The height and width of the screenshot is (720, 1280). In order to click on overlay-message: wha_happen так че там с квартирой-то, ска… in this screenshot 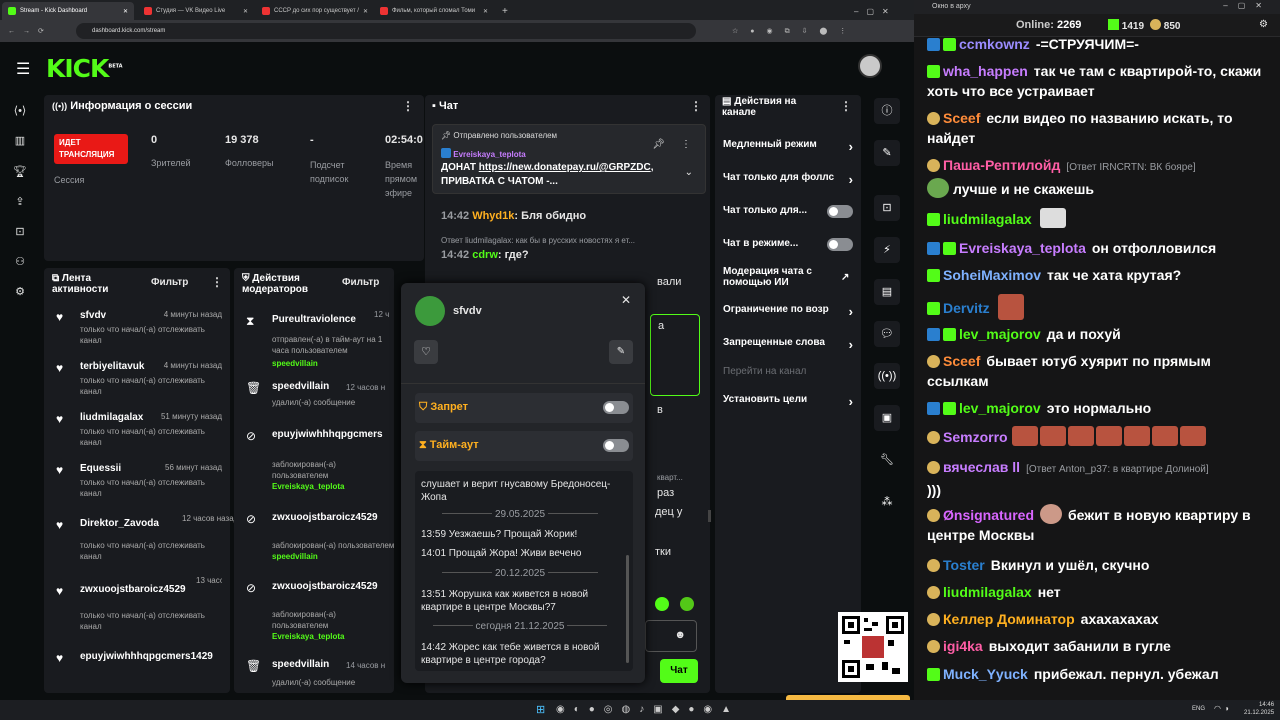, I will do `click(1097, 81)`.